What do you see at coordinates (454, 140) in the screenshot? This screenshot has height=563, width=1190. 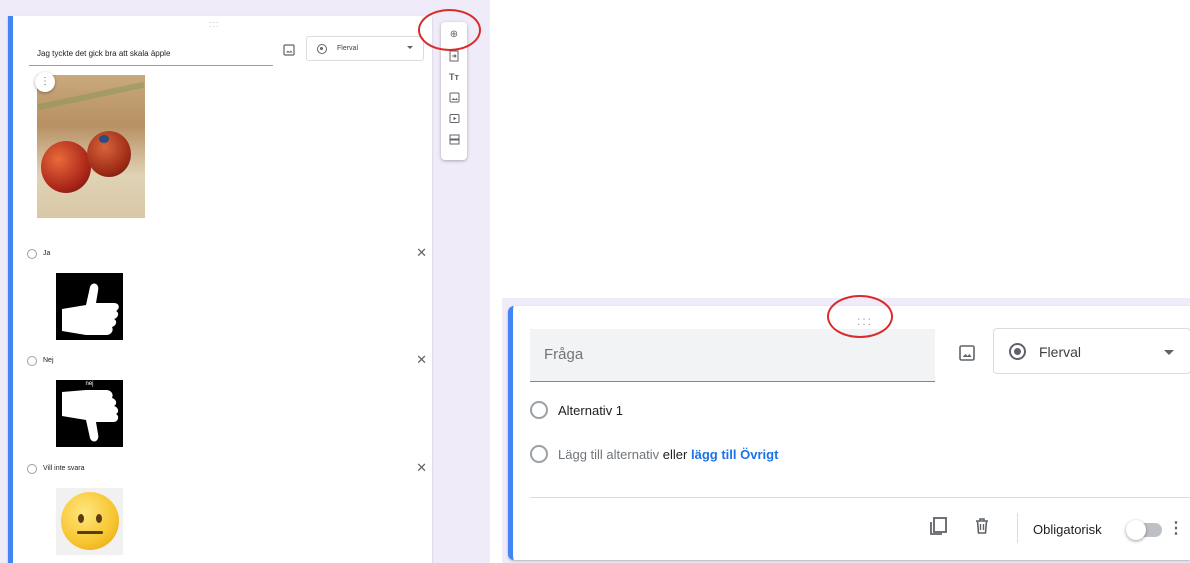 I see `section-icon` at bounding box center [454, 140].